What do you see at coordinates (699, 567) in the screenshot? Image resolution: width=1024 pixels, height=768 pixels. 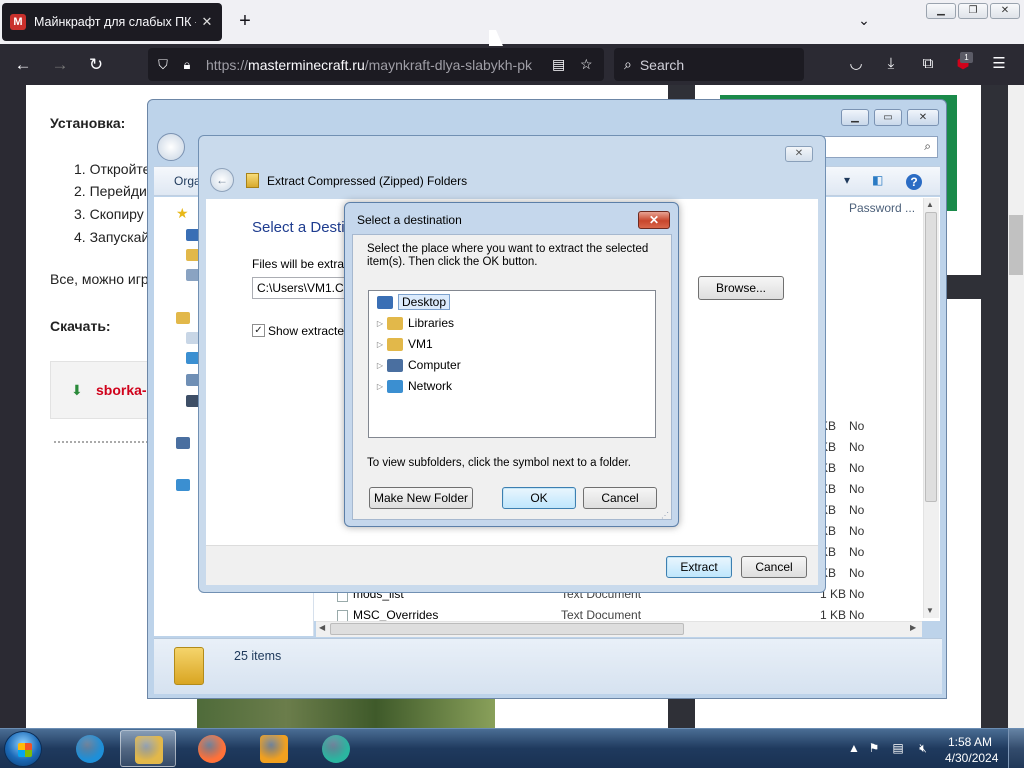 I see `extract-button: Extract` at bounding box center [699, 567].